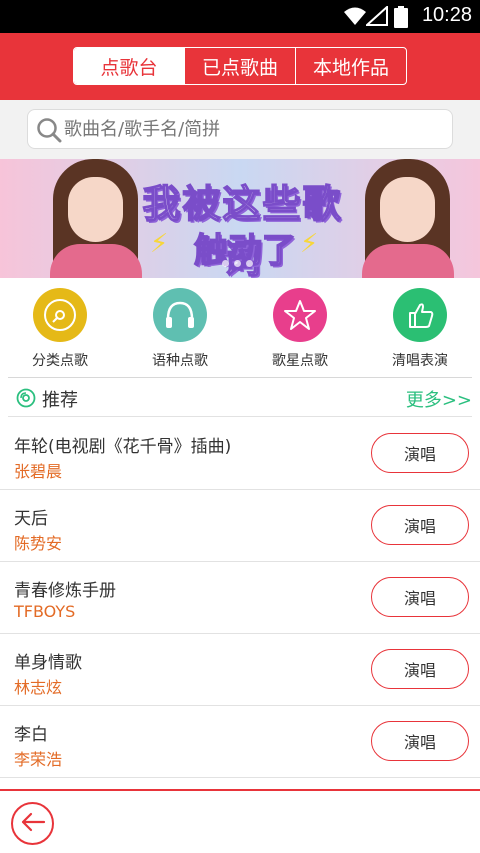 This screenshot has width=480, height=853. I want to click on category-label: 分类点歌, so click(60, 361).